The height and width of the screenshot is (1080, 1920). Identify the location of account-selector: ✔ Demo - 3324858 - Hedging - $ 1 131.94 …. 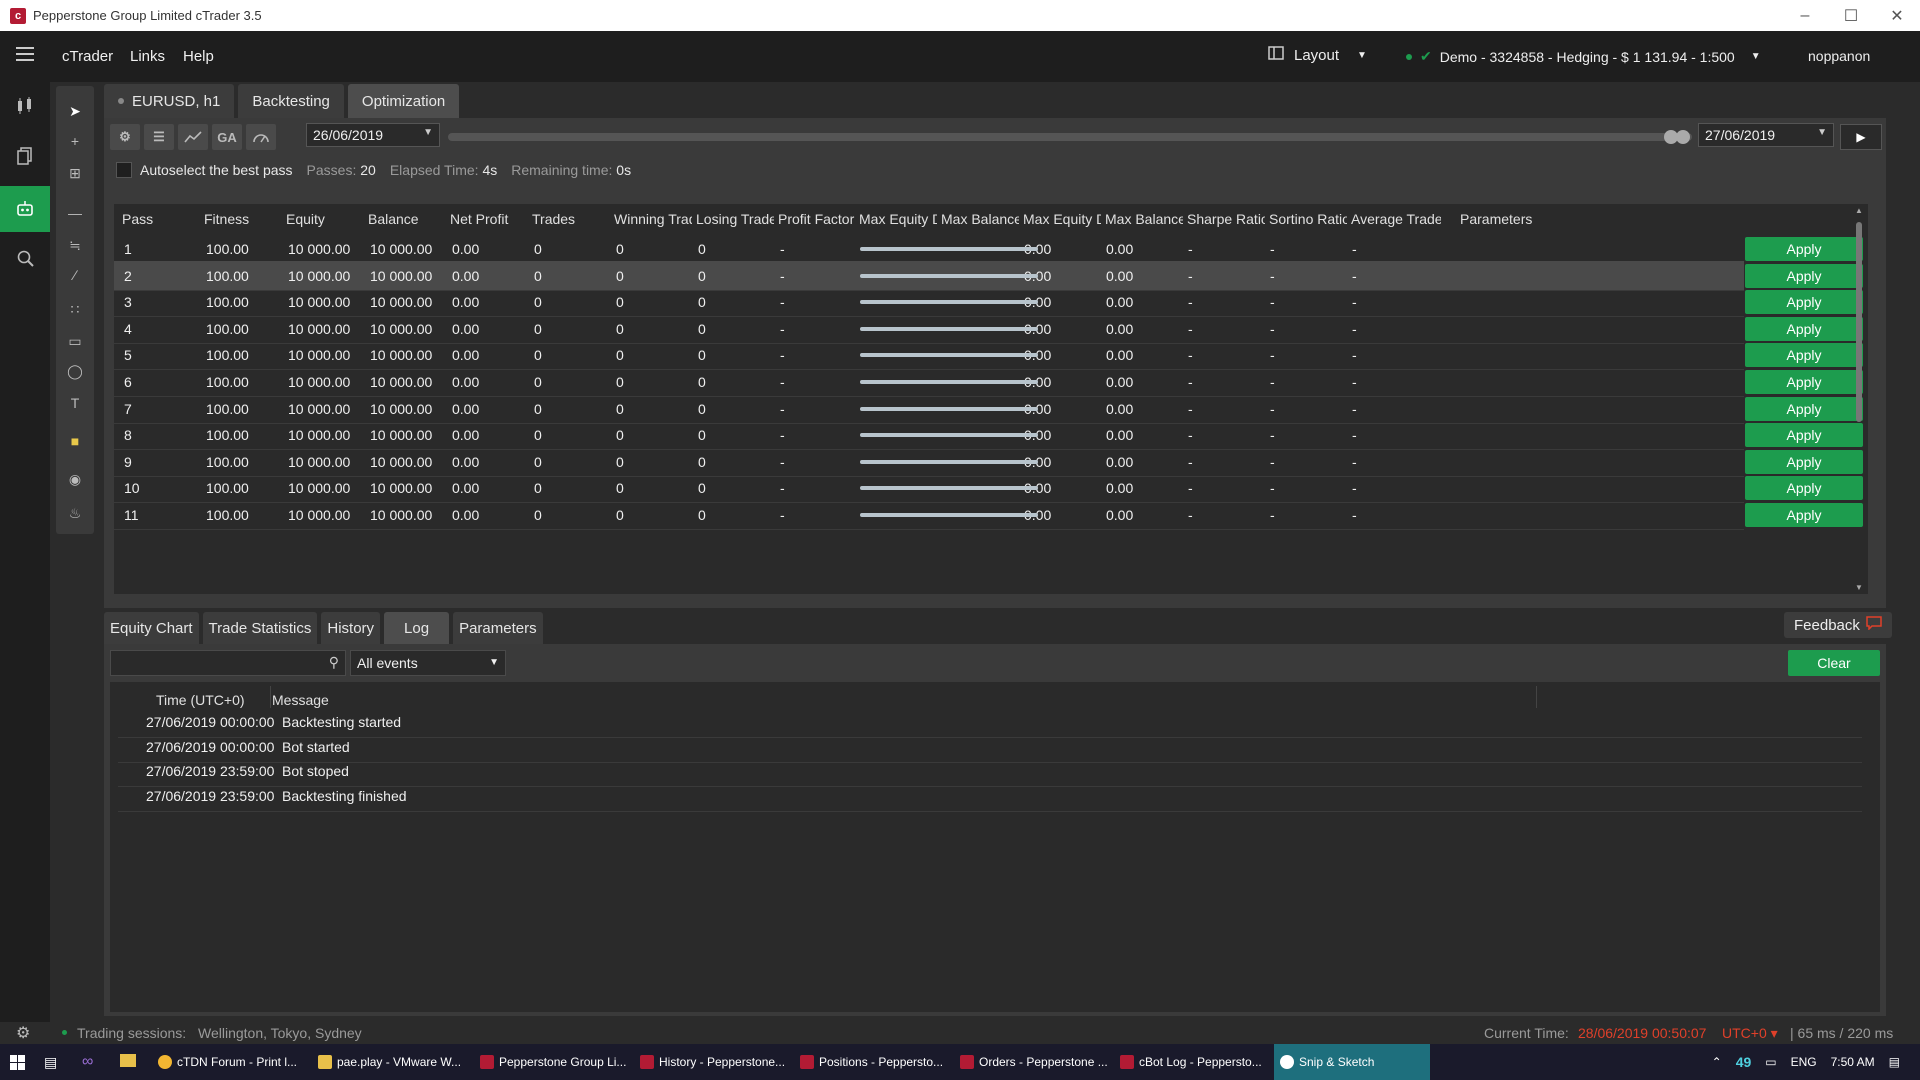
(1583, 56).